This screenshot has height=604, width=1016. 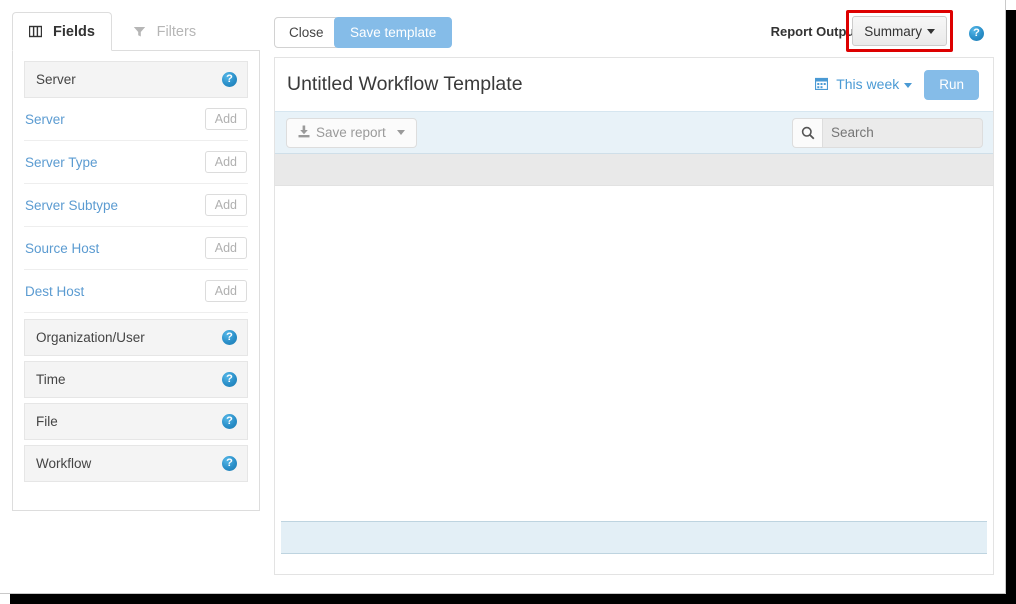 What do you see at coordinates (61, 162) in the screenshot?
I see `field-label: Server Type` at bounding box center [61, 162].